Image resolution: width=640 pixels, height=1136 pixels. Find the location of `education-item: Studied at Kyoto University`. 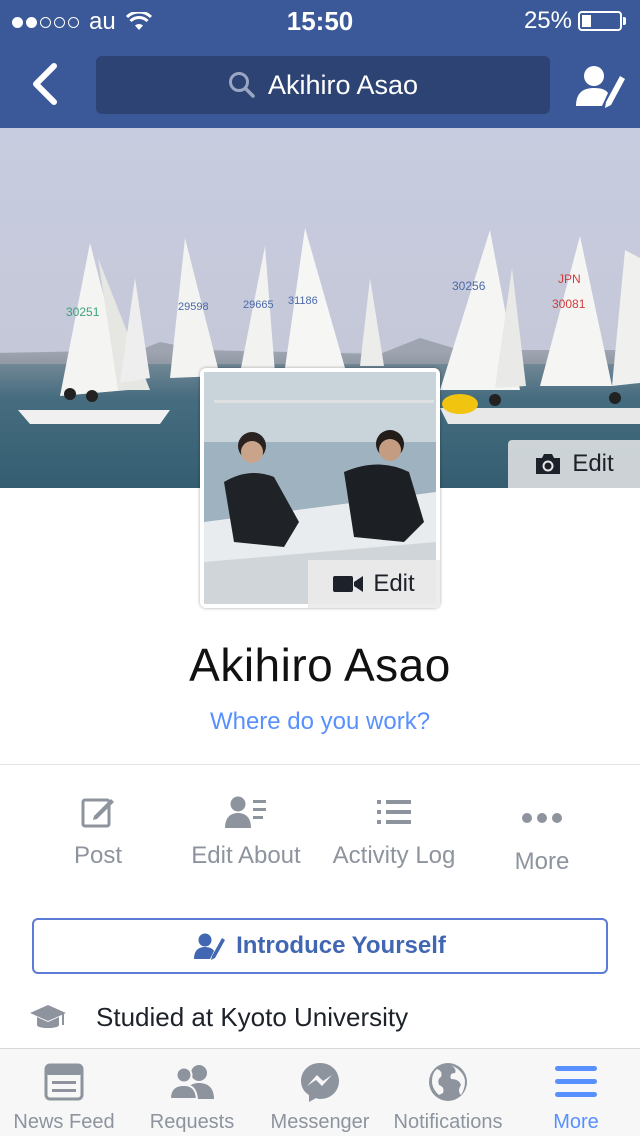

education-item: Studied at Kyoto University is located at coordinates (219, 1017).